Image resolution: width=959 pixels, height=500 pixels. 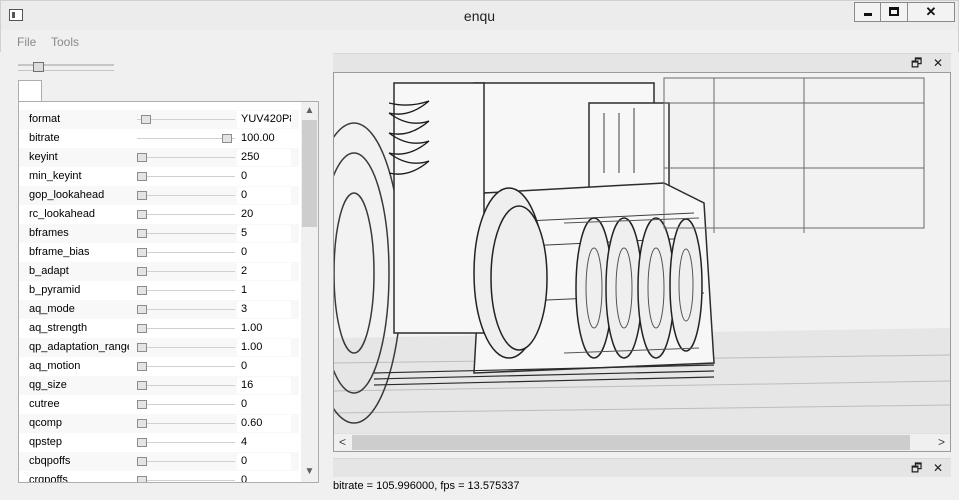 What do you see at coordinates (52, 309) in the screenshot?
I see `param-label: aq_mode` at bounding box center [52, 309].